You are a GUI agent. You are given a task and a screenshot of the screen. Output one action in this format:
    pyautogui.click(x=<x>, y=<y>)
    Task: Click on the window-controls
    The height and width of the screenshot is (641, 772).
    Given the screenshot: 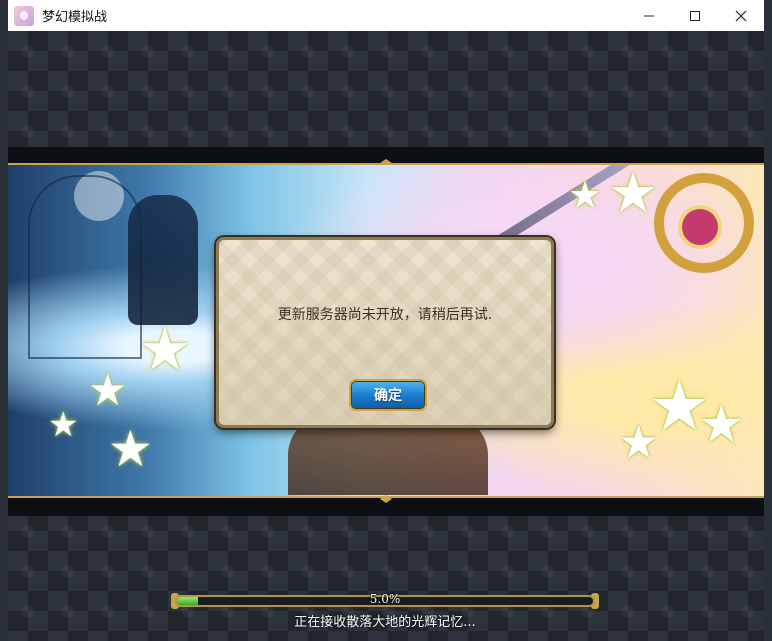 What is the action you would take?
    pyautogui.click(x=695, y=15)
    